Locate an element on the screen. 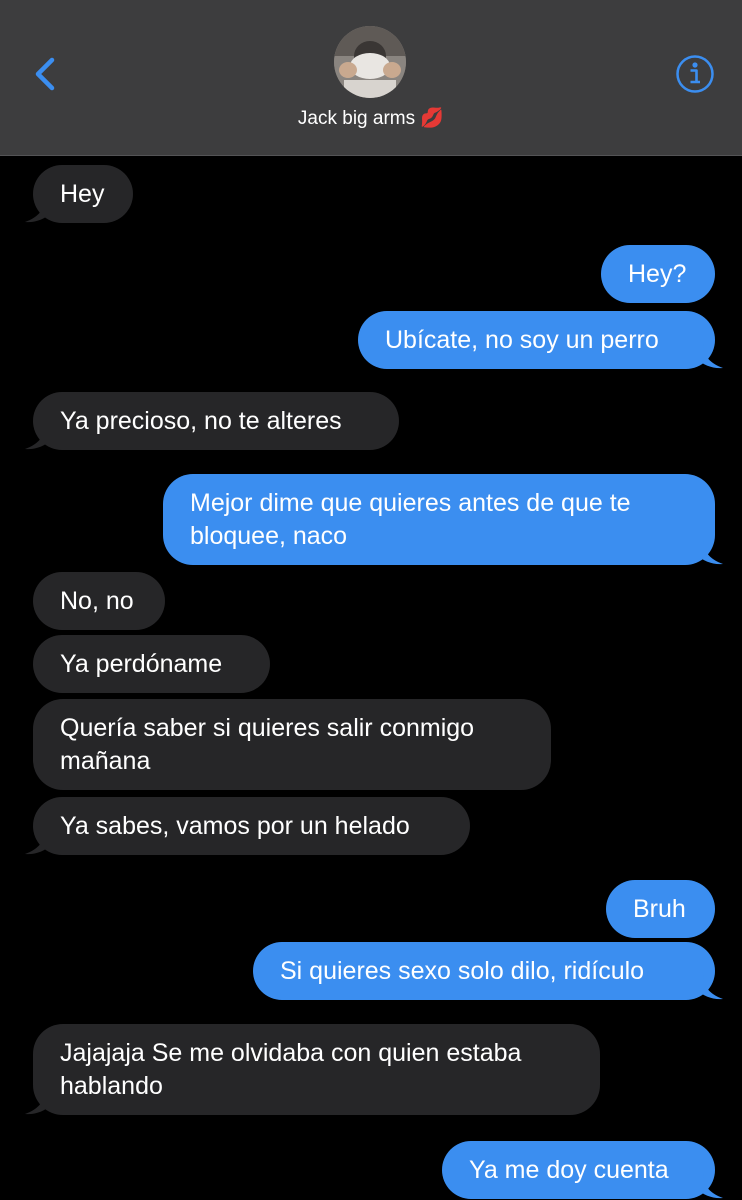 This screenshot has width=742, height=1200. conversation-header: Jack big arms 💋 is located at coordinates (371, 78).